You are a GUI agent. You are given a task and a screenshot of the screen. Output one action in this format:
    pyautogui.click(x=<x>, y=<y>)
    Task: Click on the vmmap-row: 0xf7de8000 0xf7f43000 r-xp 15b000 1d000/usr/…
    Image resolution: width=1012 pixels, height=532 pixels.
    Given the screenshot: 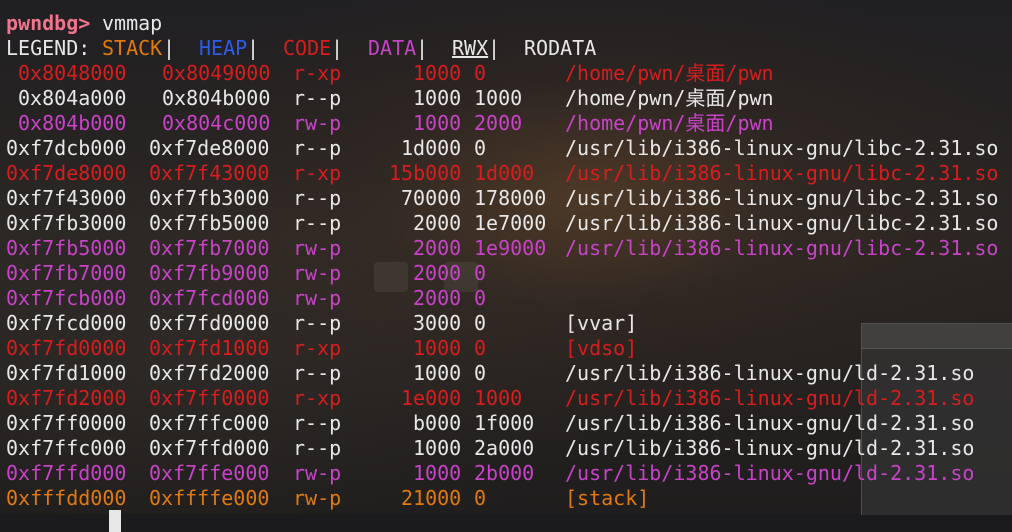 What is the action you would take?
    pyautogui.click(x=502, y=173)
    